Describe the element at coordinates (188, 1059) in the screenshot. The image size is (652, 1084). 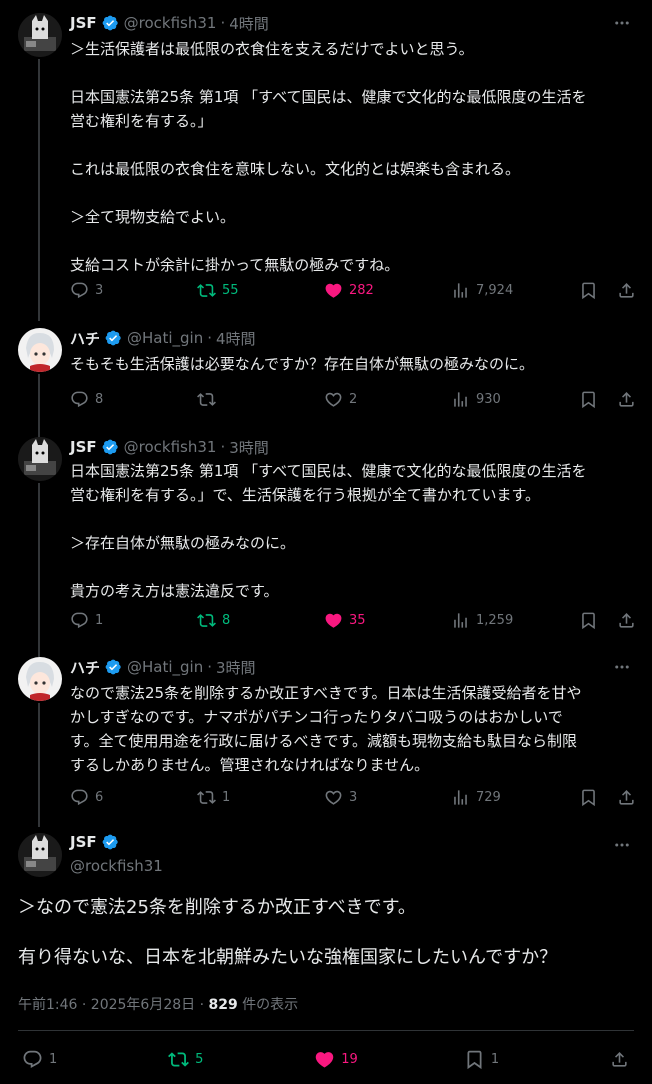
I see `retweet-button: 5` at that location.